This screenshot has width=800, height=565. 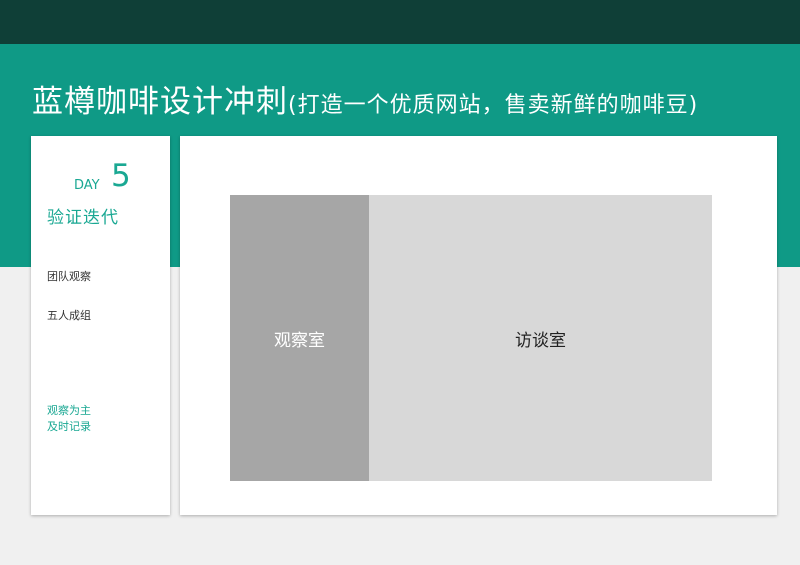 What do you see at coordinates (69, 315) in the screenshot?
I see `list-item: 五人成组` at bounding box center [69, 315].